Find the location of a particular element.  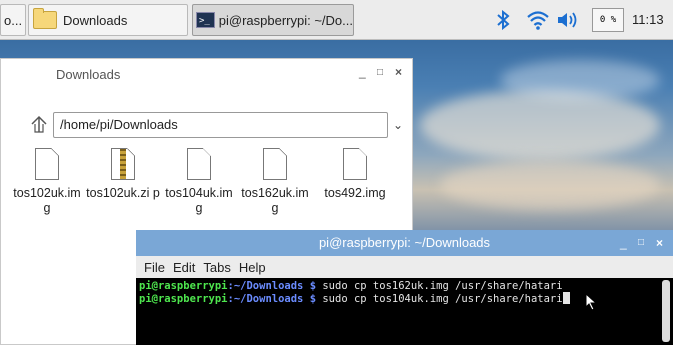

volume-icon is located at coordinates (568, 20).